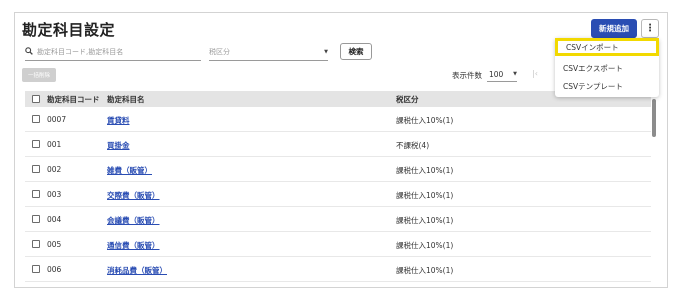 The height and width of the screenshot is (294, 676). What do you see at coordinates (73, 99) in the screenshot?
I see `header-code: 勘定科目コード` at bounding box center [73, 99].